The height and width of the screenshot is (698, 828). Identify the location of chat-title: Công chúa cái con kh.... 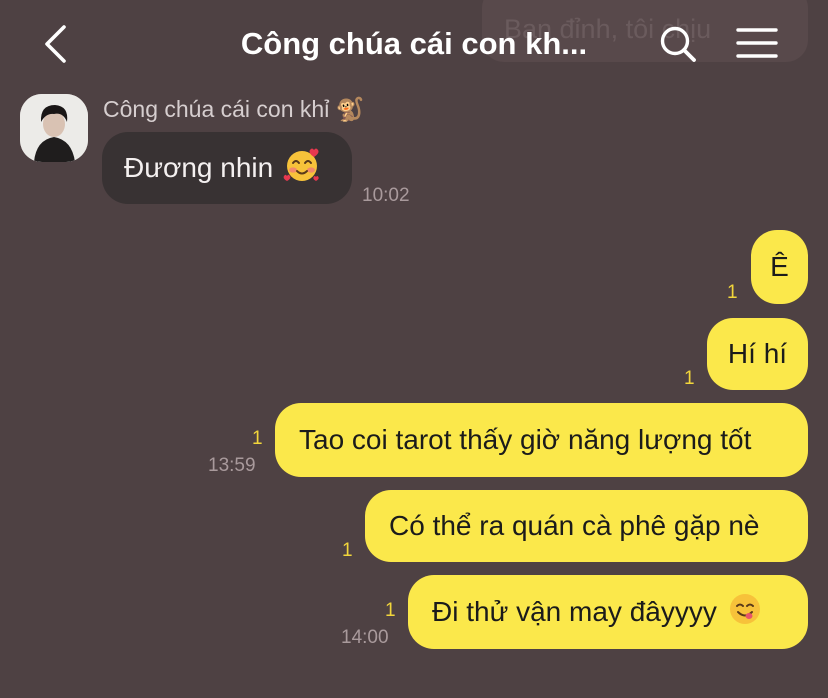
(414, 43).